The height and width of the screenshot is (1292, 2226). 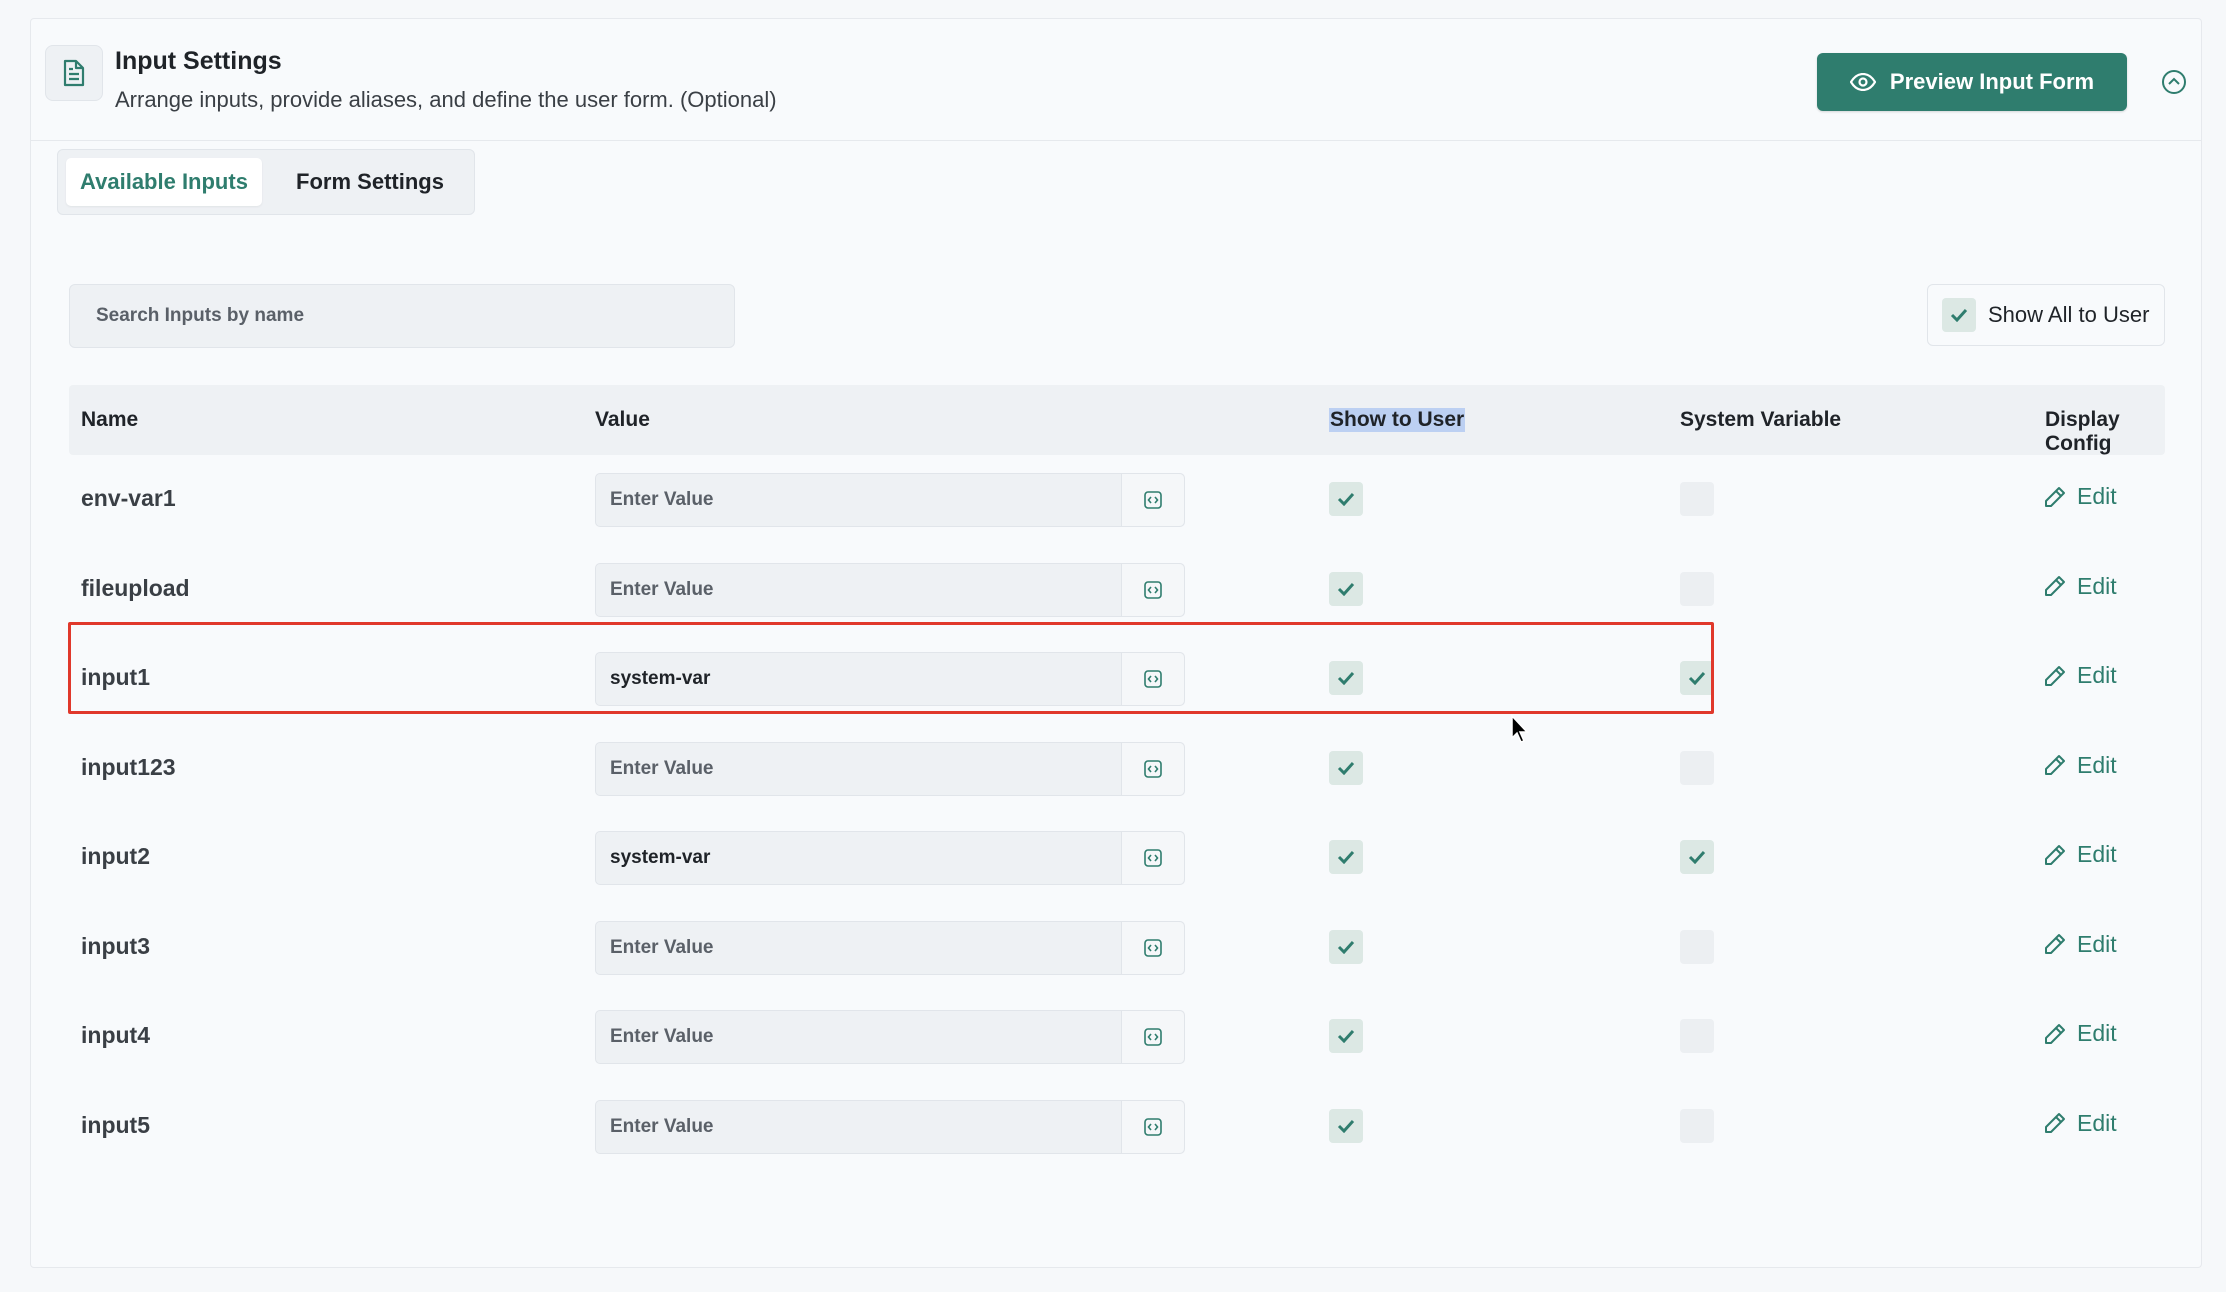 What do you see at coordinates (402, 316) in the screenshot?
I see `search-input: Search Inputs by name` at bounding box center [402, 316].